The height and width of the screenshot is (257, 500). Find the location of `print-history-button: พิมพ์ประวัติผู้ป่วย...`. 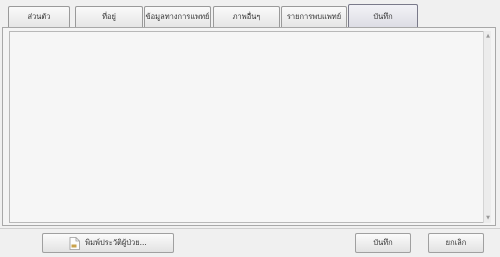

print-history-button: พิมพ์ประวัติผู้ป่วย... is located at coordinates (108, 243).